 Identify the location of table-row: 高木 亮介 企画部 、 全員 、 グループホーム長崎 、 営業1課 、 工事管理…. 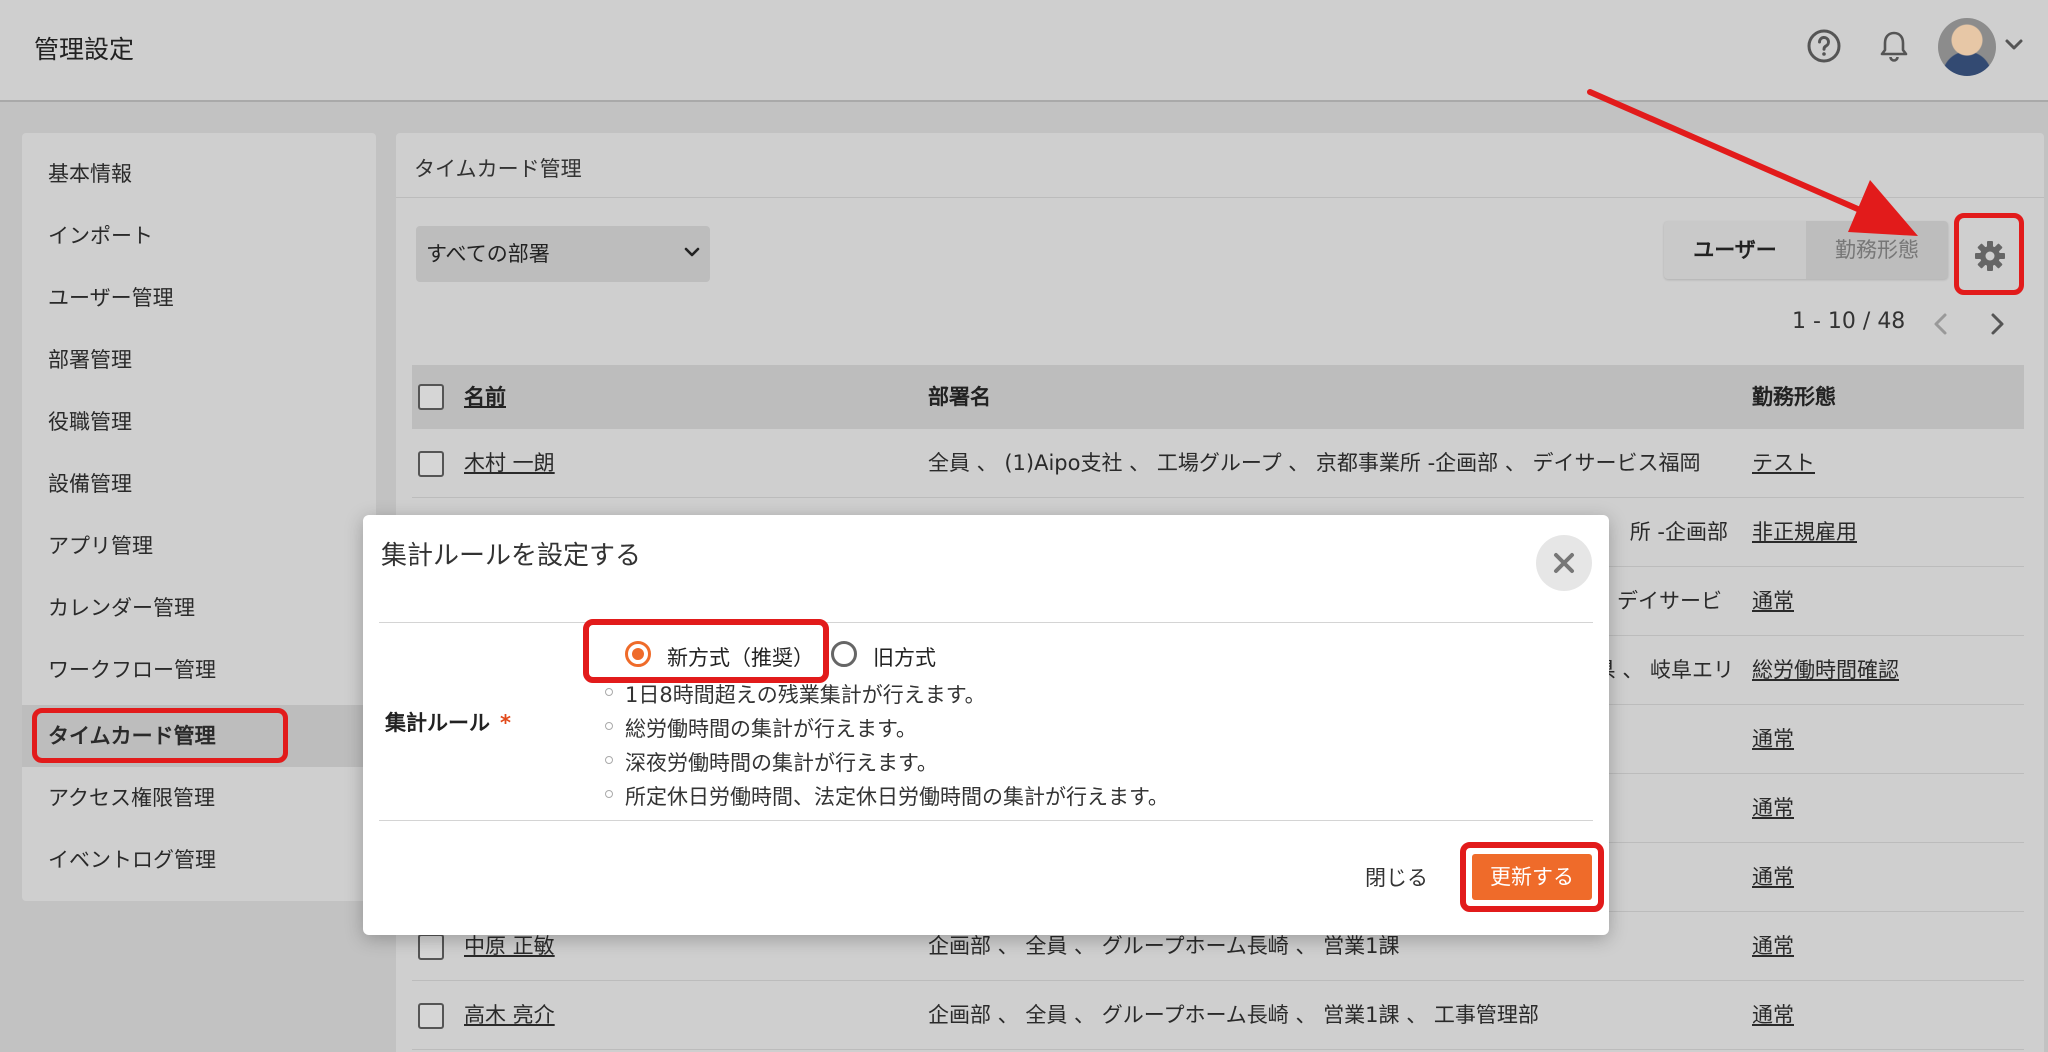
(1218, 1015).